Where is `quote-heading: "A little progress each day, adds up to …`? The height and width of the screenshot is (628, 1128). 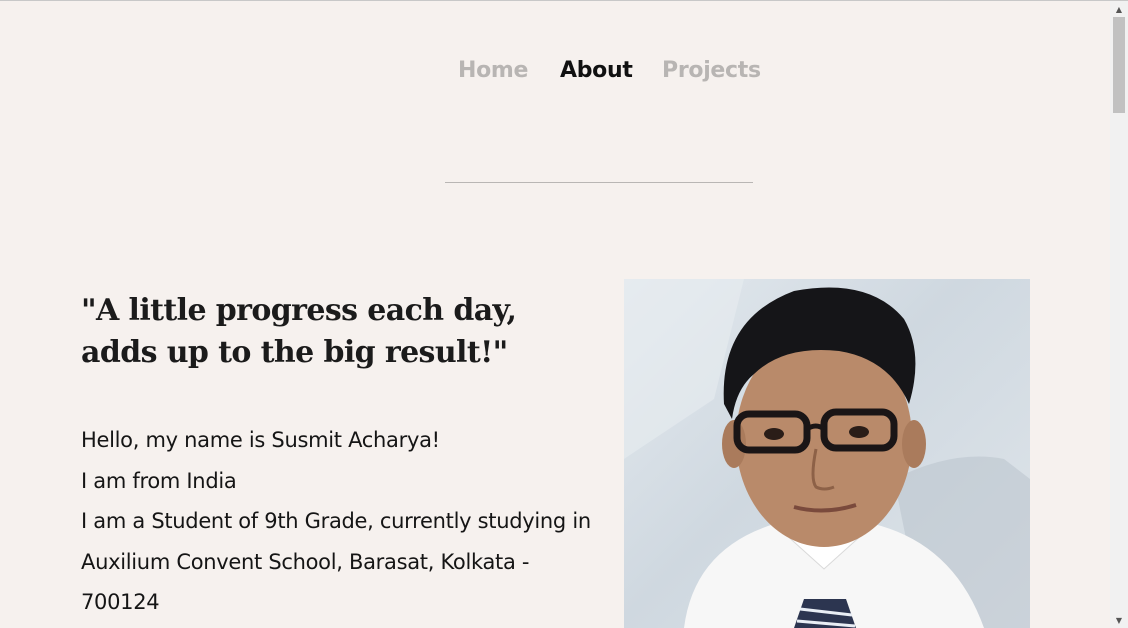
quote-heading: "A little progress each day, adds up to … is located at coordinates (341, 332).